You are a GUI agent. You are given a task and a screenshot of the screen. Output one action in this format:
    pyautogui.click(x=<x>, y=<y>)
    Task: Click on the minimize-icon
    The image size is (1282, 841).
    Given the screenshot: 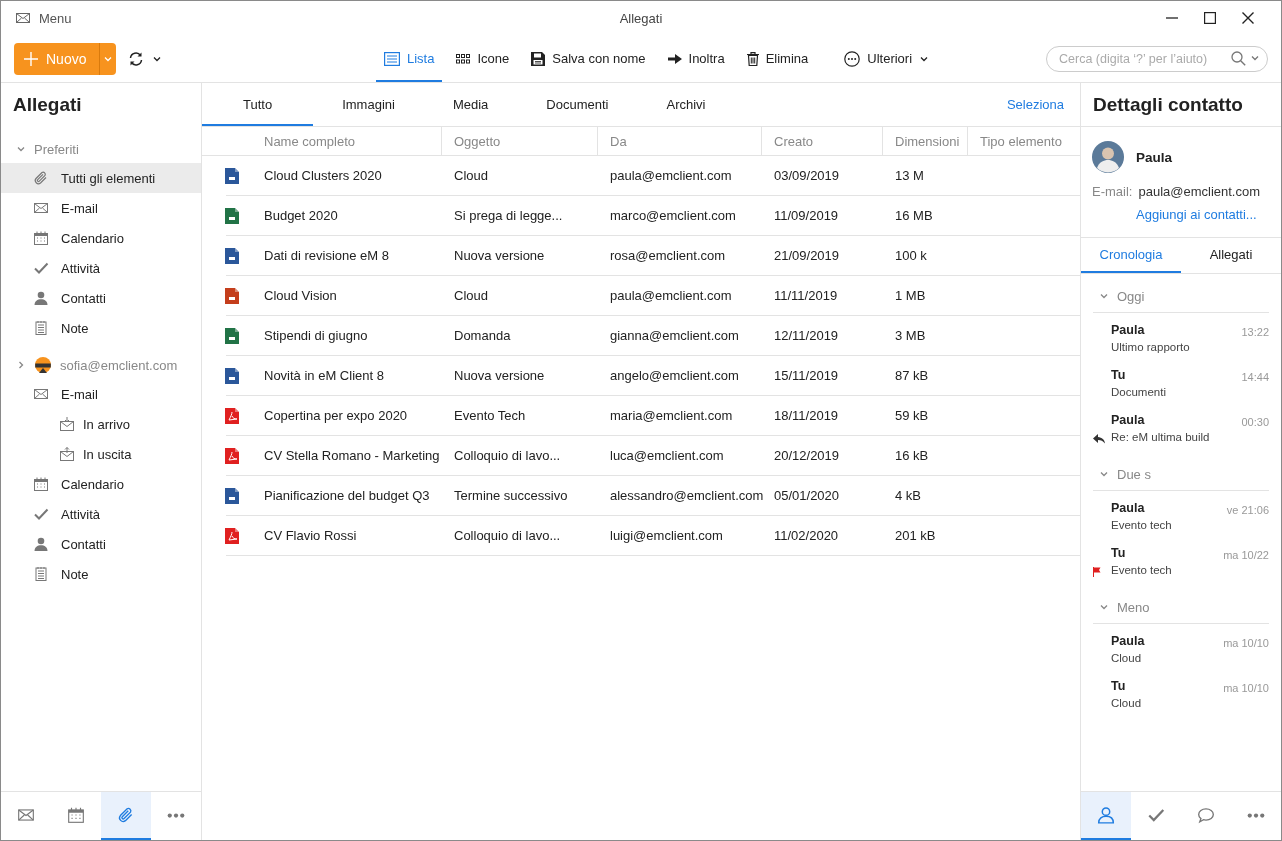 What is the action you would take?
    pyautogui.click(x=1172, y=18)
    